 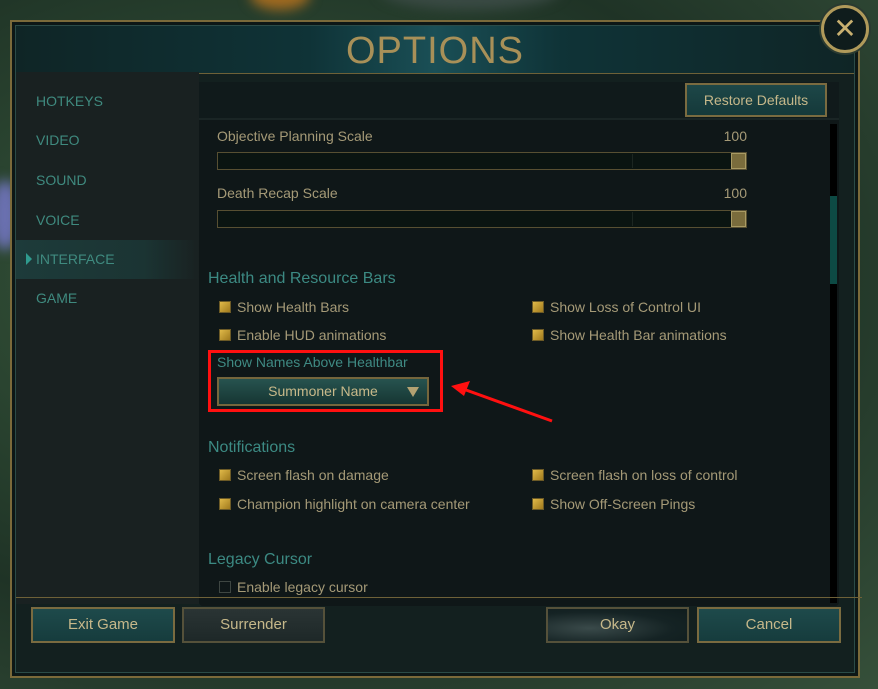 What do you see at coordinates (623, 504) in the screenshot?
I see `checkbox-label: Show Off-Screen Pings` at bounding box center [623, 504].